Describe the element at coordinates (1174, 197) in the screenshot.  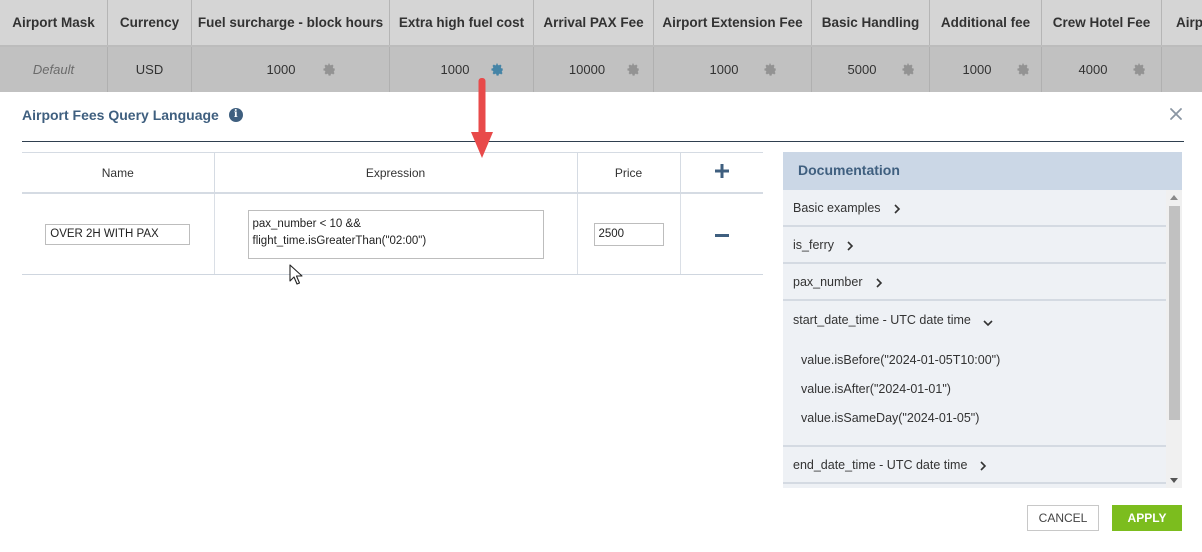
I see `scroll-up-icon` at that location.